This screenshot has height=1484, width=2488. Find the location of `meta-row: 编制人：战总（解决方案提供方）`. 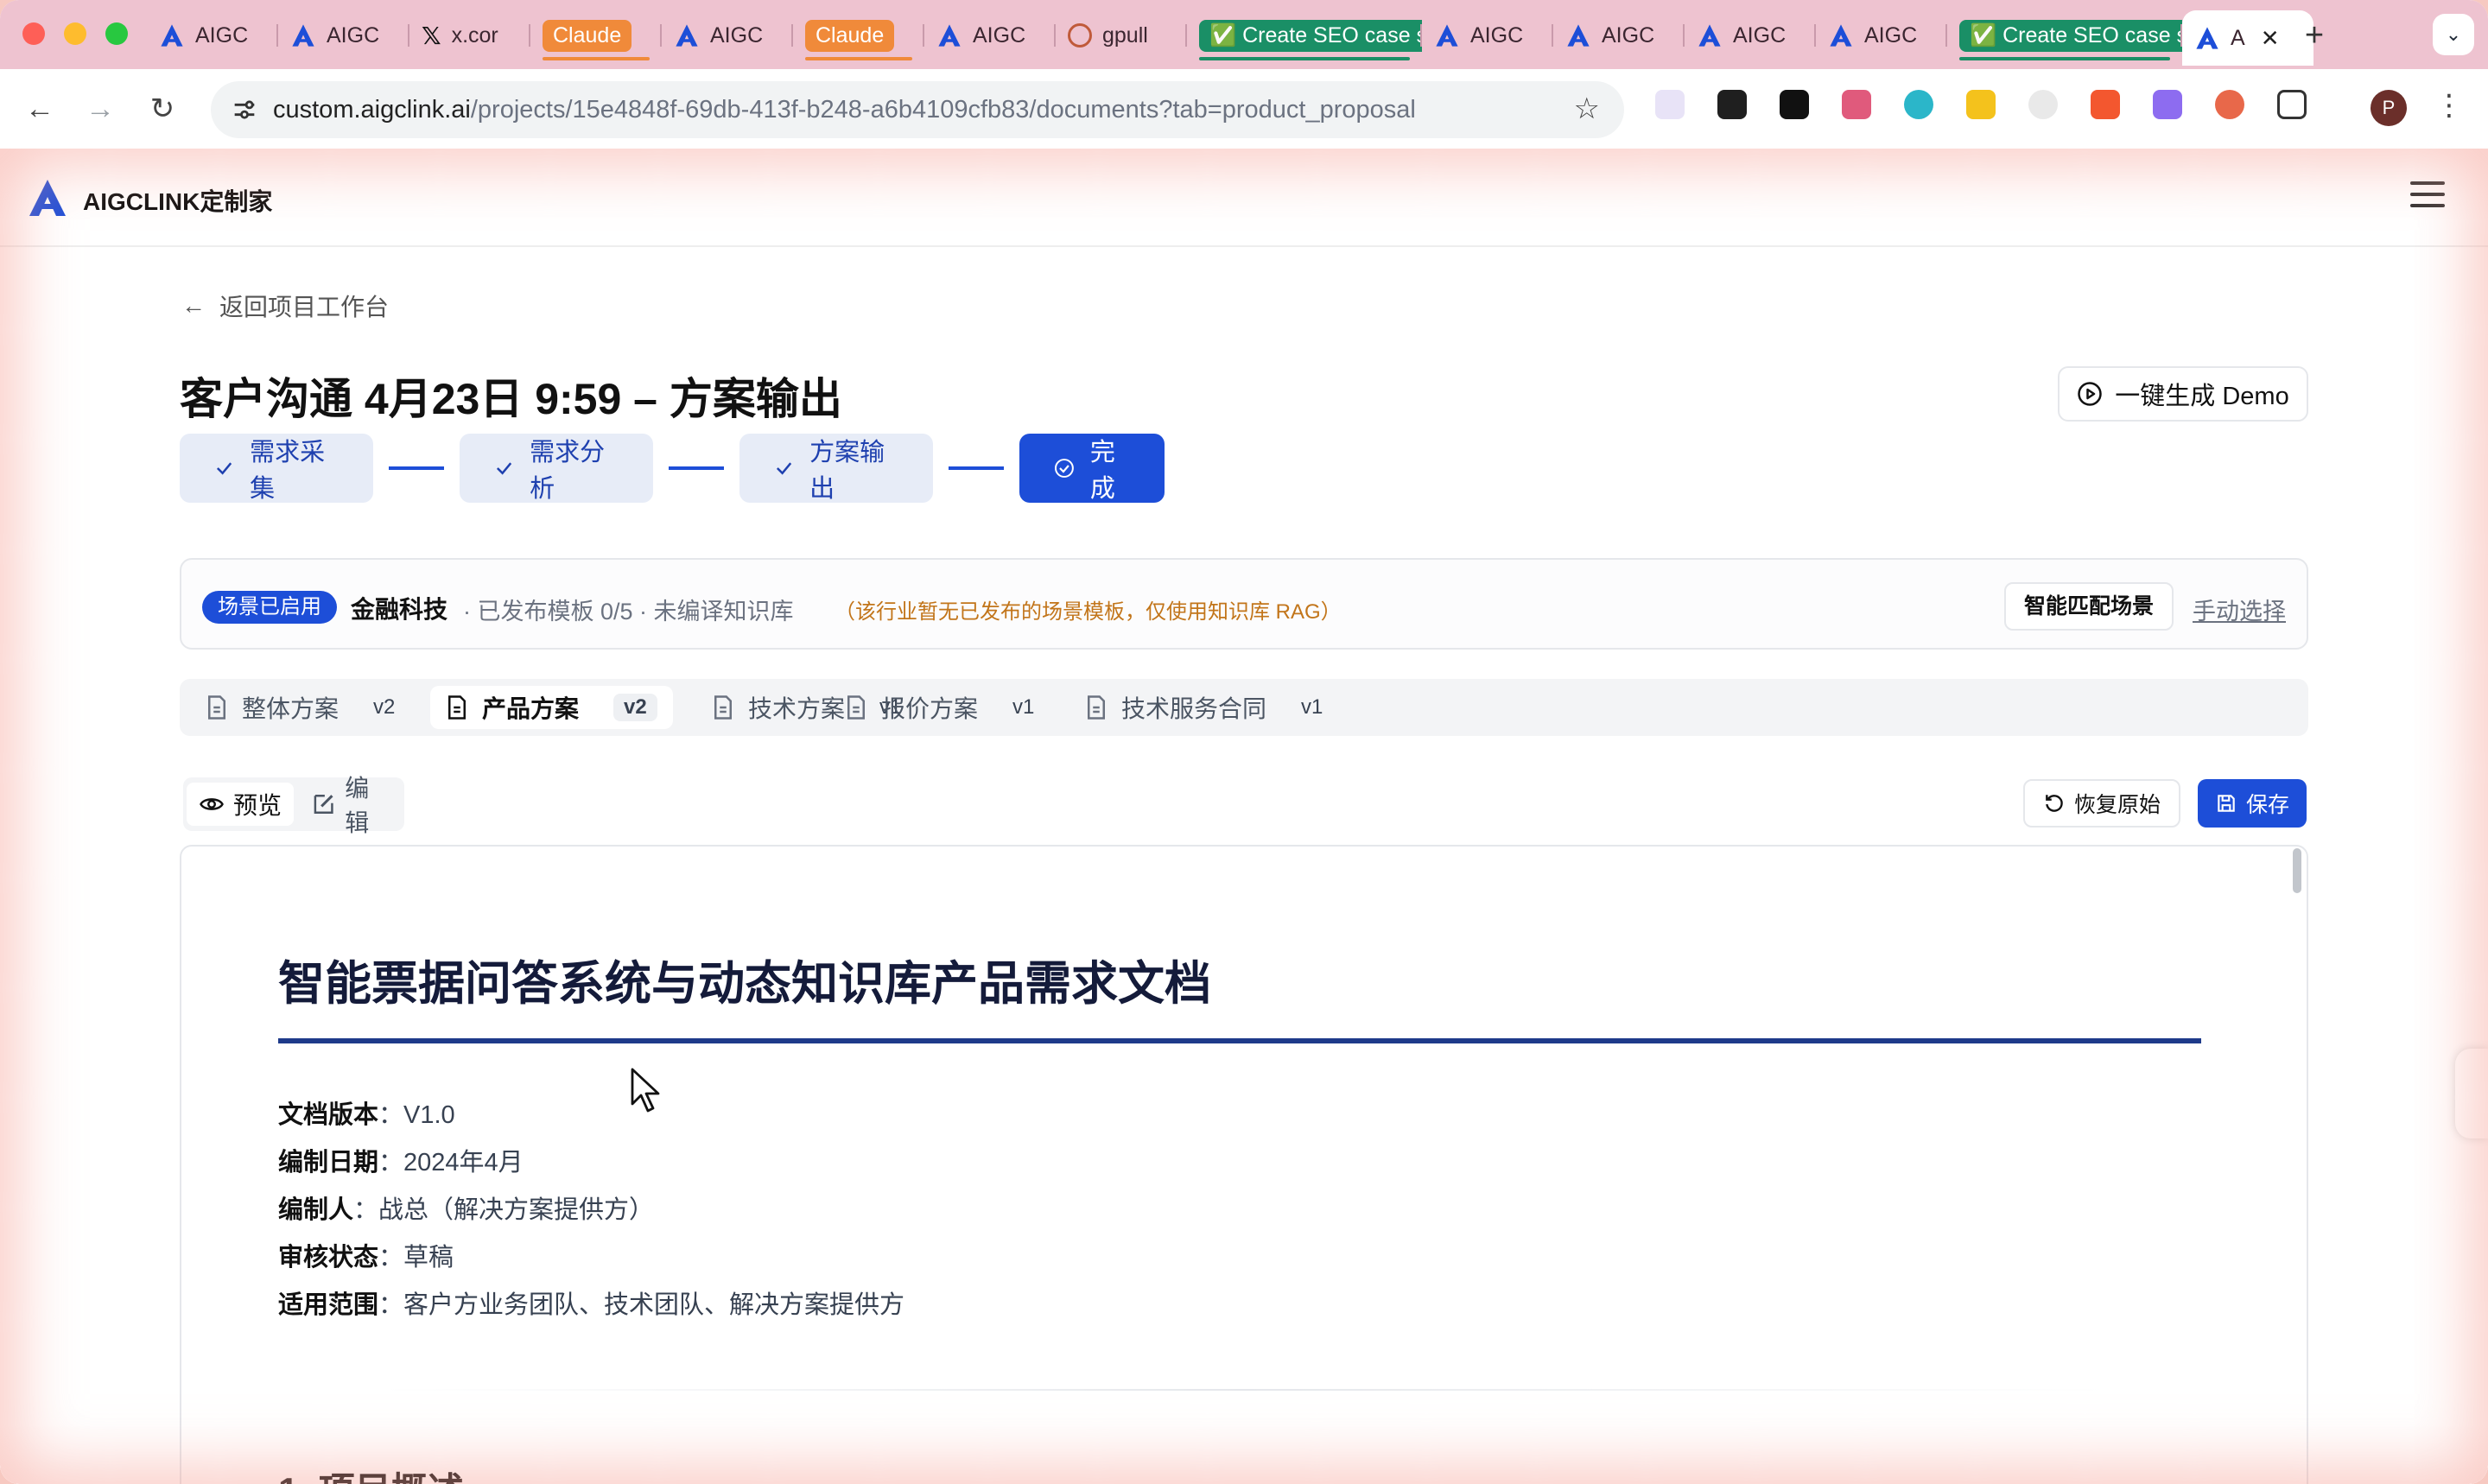

meta-row: 编制人：战总（解决方案提供方） is located at coordinates (591, 1210).